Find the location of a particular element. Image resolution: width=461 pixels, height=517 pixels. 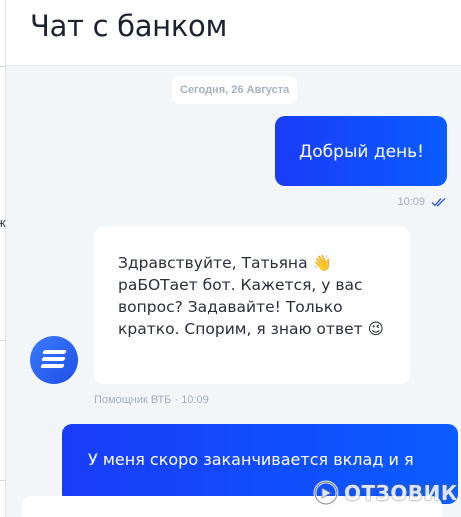

panel-edge-glyph: ж is located at coordinates (3, 222).